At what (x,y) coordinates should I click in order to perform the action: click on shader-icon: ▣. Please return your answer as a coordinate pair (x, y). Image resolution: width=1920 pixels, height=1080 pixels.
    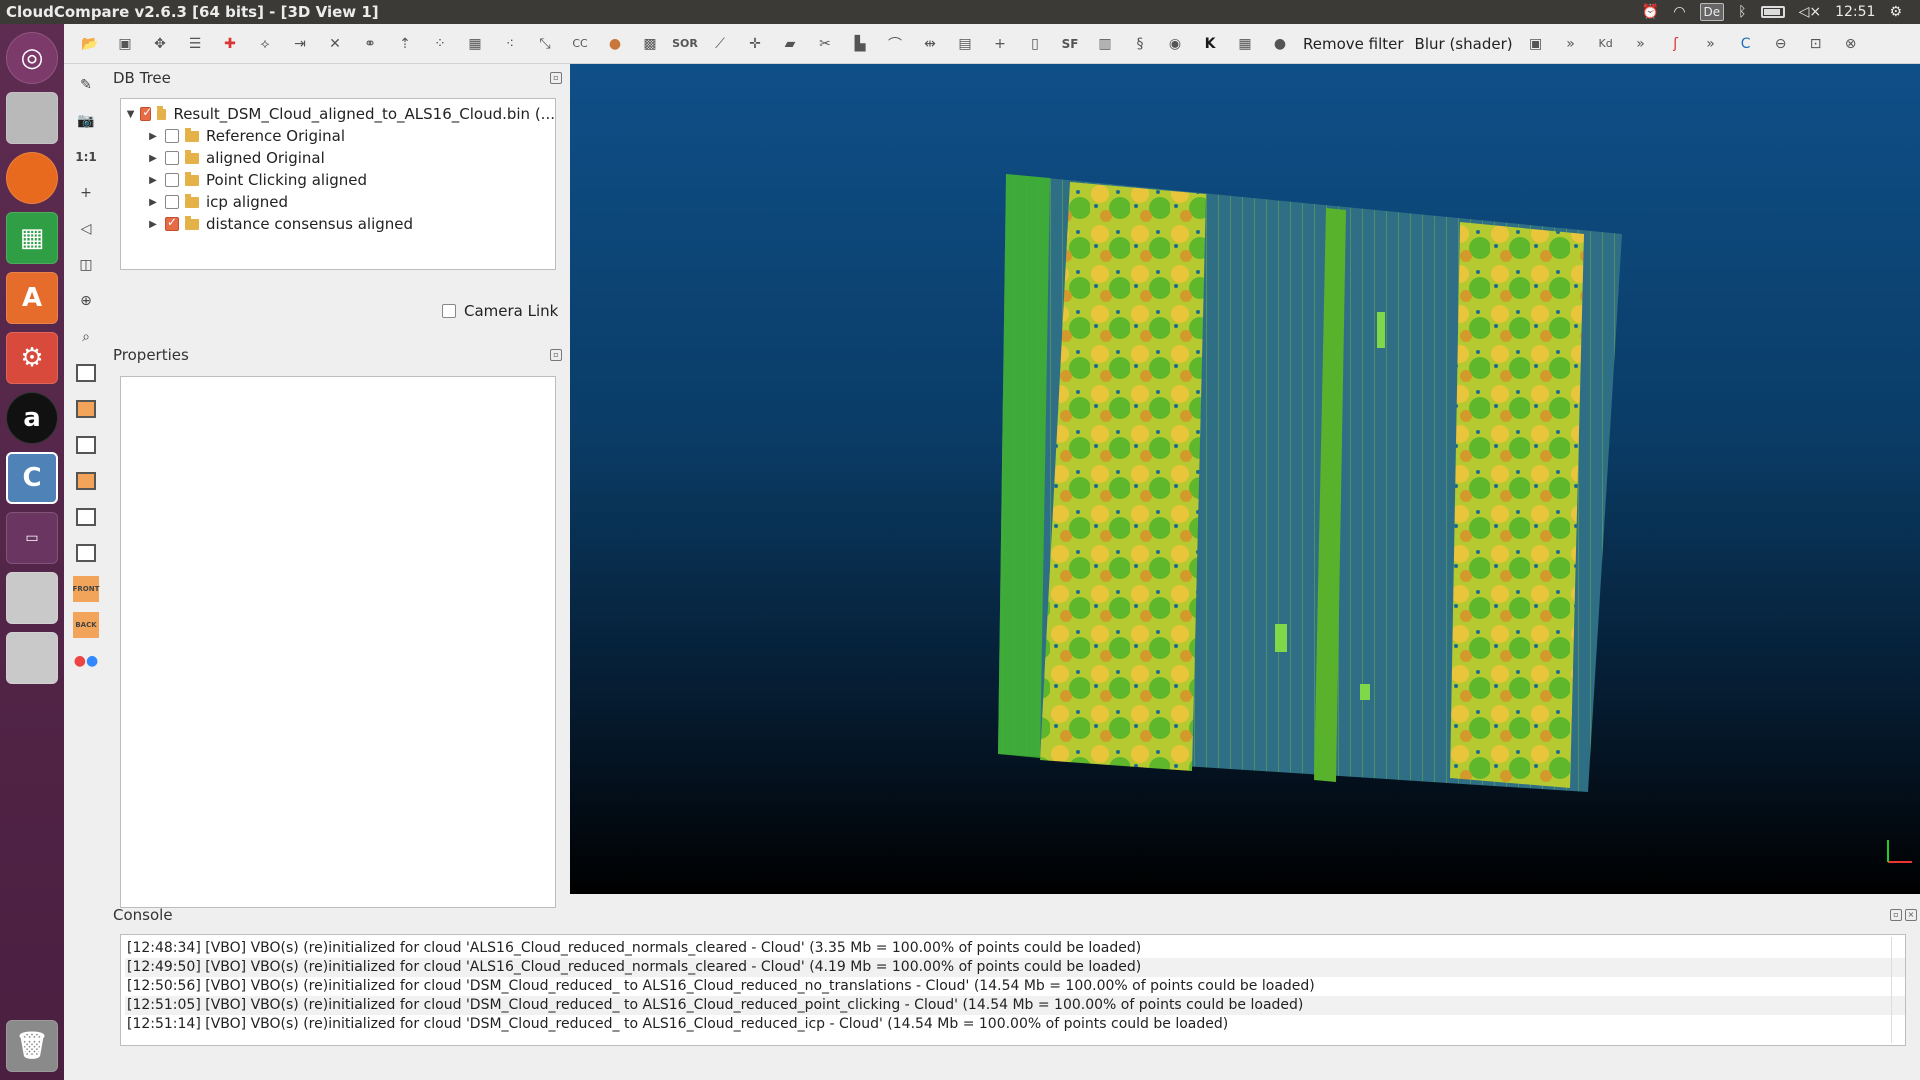
    Looking at the image, I should click on (1536, 44).